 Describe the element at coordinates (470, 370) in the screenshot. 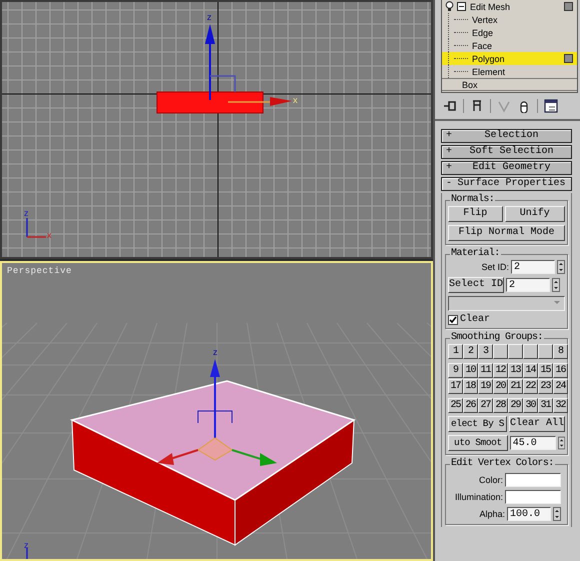

I see `smoothing-group-button: 10` at that location.